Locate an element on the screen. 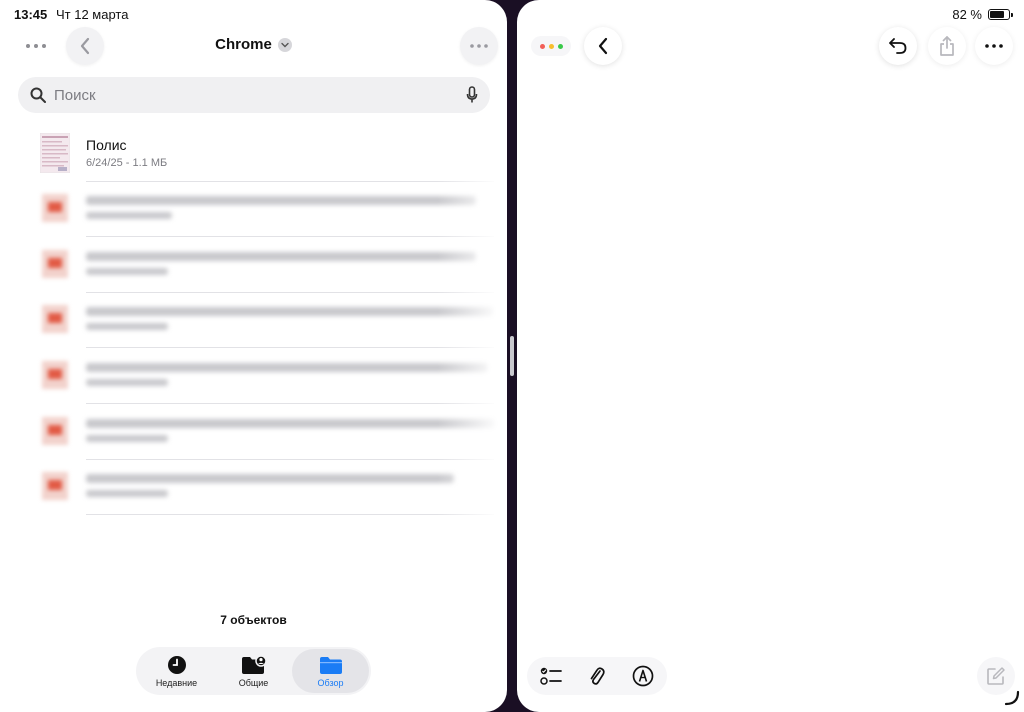 Image resolution: width=1024 pixels, height=712 pixels. note-toolbar is located at coordinates (597, 676).